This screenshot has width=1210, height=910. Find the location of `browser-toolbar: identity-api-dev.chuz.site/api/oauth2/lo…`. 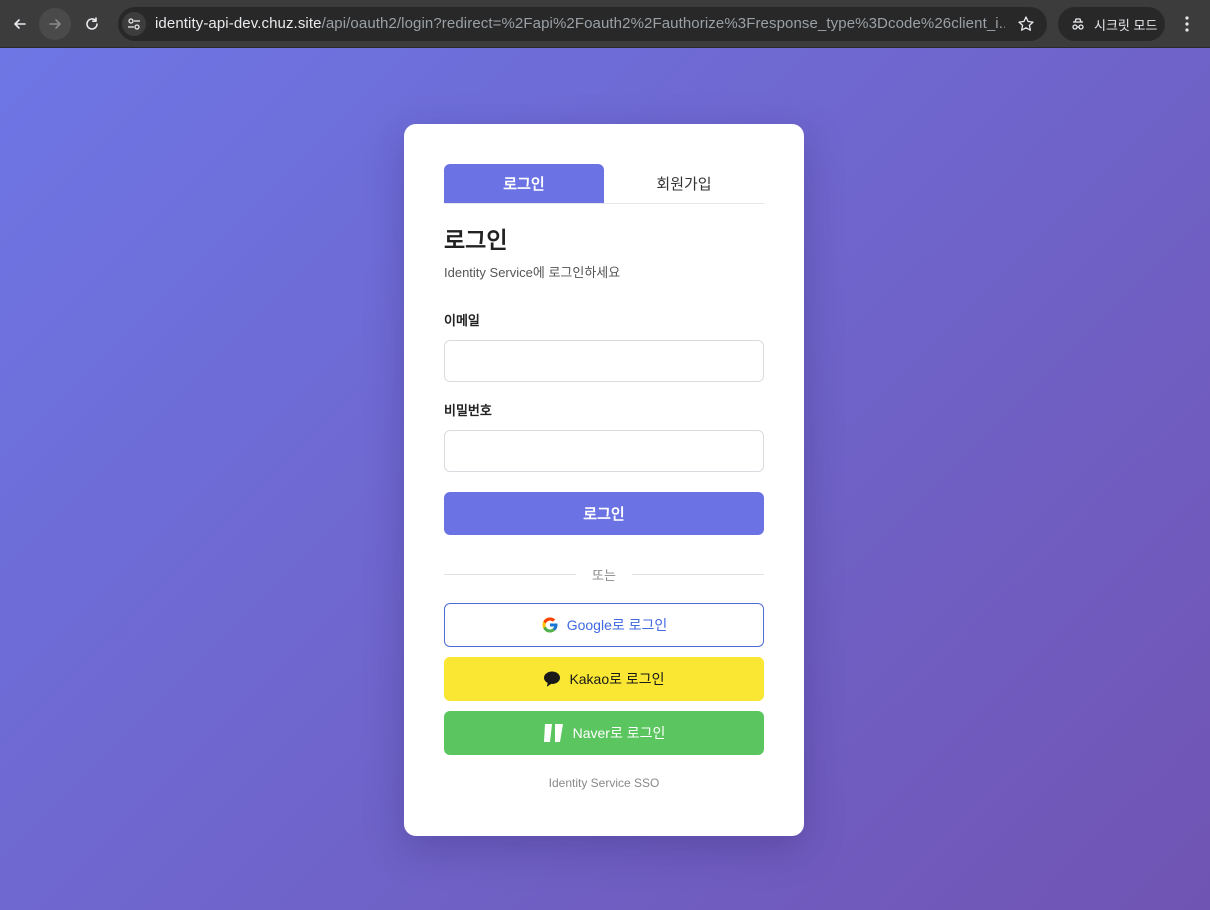

browser-toolbar: identity-api-dev.chuz.site/api/oauth2/lo… is located at coordinates (605, 24).